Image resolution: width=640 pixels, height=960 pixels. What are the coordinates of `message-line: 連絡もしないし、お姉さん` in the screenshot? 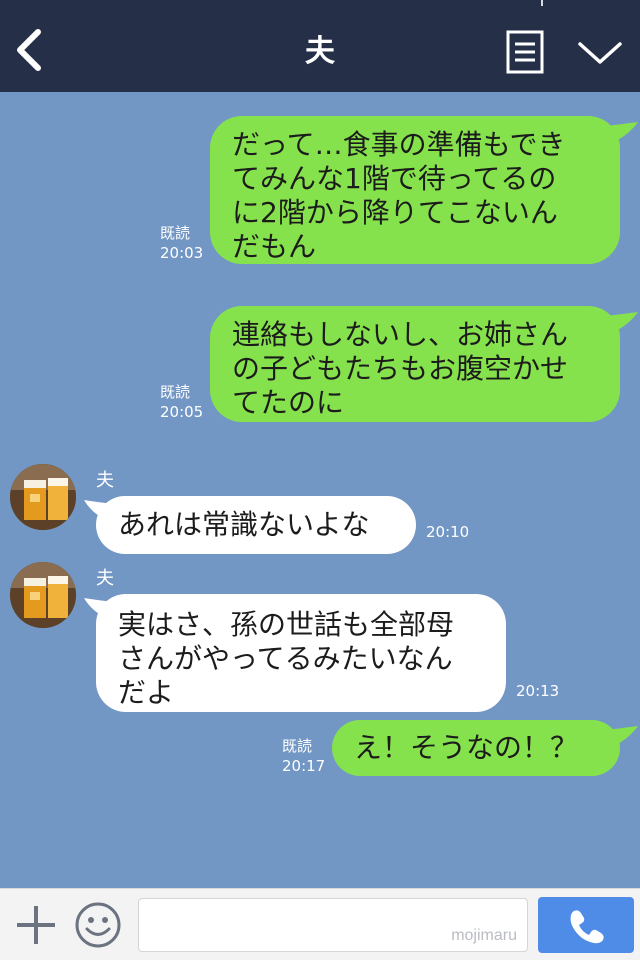 It's located at (400, 334).